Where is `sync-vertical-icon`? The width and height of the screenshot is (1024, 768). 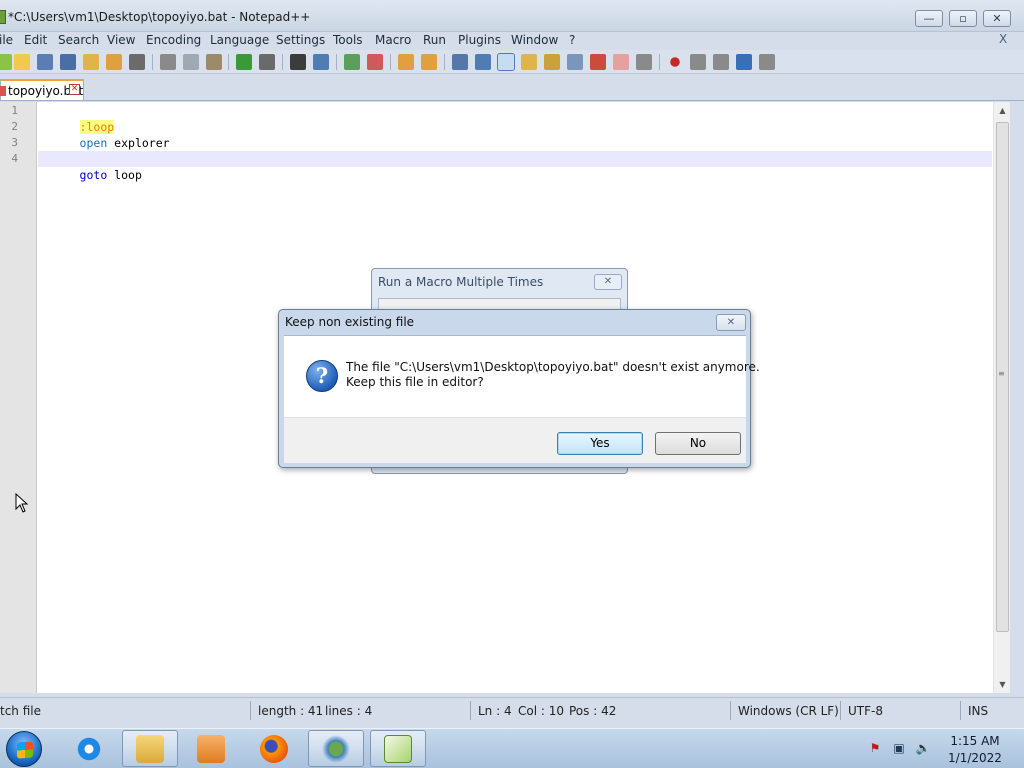
sync-vertical-icon is located at coordinates (406, 62).